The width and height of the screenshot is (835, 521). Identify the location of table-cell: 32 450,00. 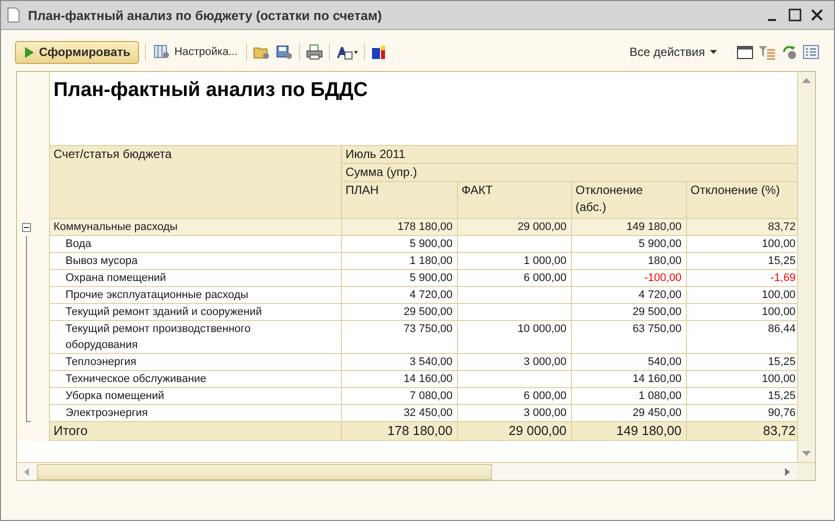
(428, 413).